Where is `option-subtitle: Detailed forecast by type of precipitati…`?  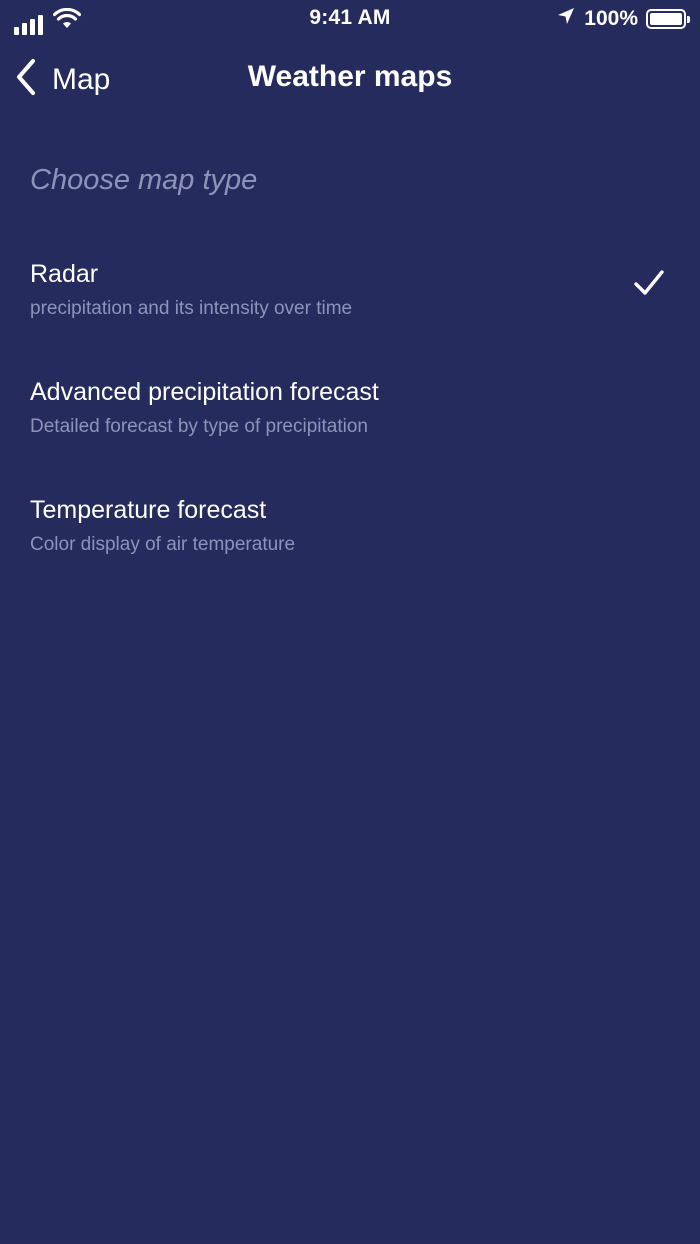
option-subtitle: Detailed forecast by type of precipitati… is located at coordinates (199, 426).